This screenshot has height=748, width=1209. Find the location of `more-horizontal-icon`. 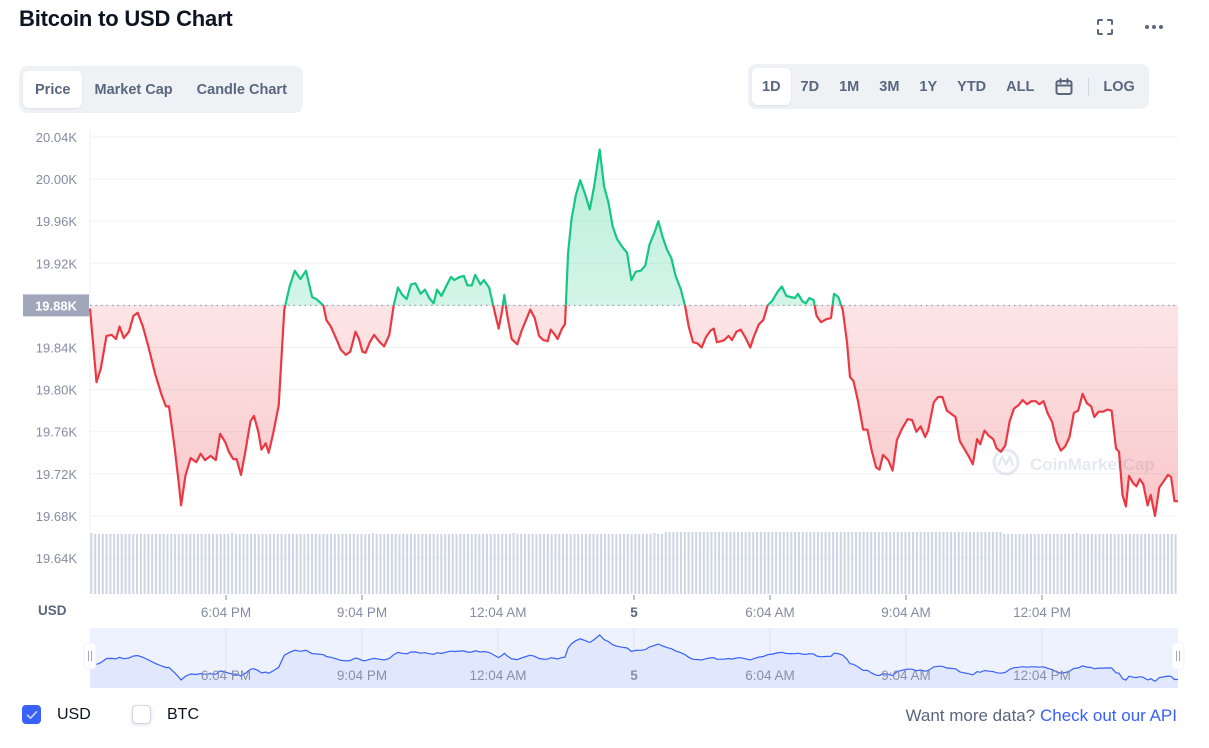

more-horizontal-icon is located at coordinates (1154, 27).